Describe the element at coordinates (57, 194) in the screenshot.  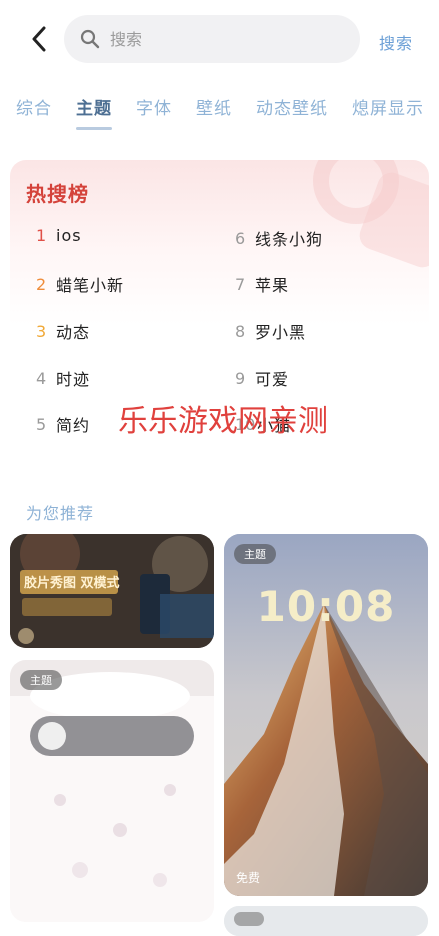
I see `hot-search-title: 热搜榜` at that location.